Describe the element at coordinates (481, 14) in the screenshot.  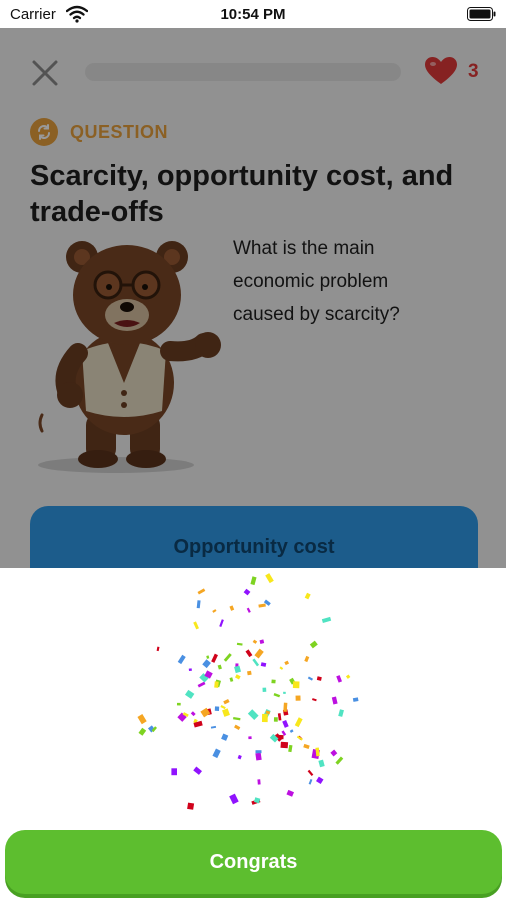
I see `battery-icon` at that location.